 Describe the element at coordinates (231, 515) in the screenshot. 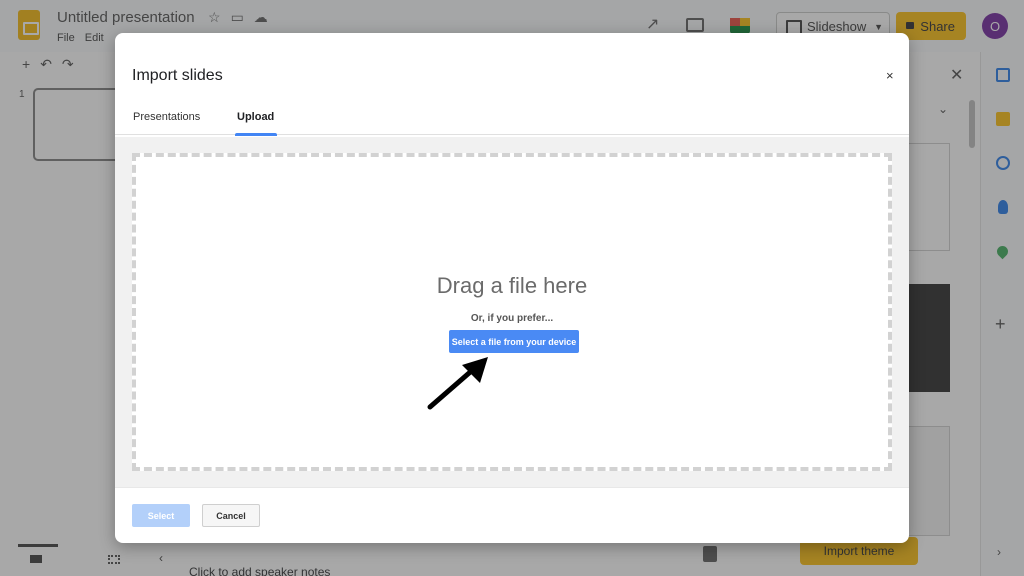

I see `cancel-button: Cancel` at that location.